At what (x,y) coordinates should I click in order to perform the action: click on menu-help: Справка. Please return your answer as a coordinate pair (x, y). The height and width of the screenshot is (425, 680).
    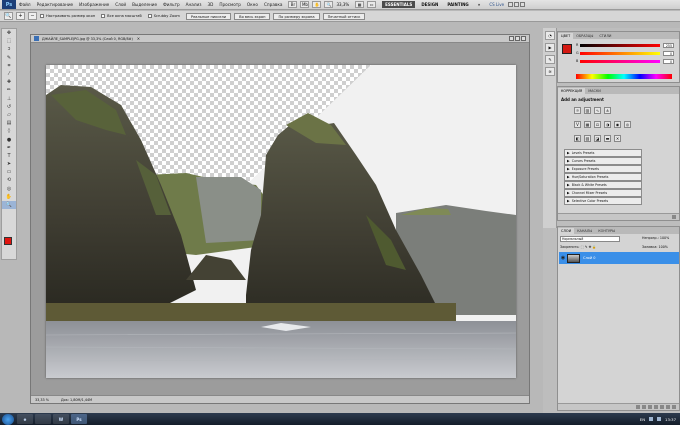
    Looking at the image, I should click on (273, 4).